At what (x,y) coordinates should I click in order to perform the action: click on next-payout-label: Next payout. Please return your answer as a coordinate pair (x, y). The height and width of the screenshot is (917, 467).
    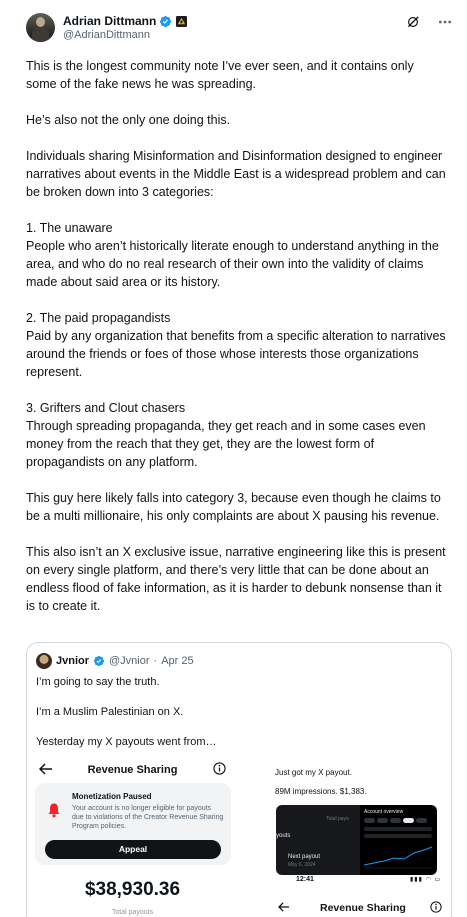
    Looking at the image, I should click on (304, 857).